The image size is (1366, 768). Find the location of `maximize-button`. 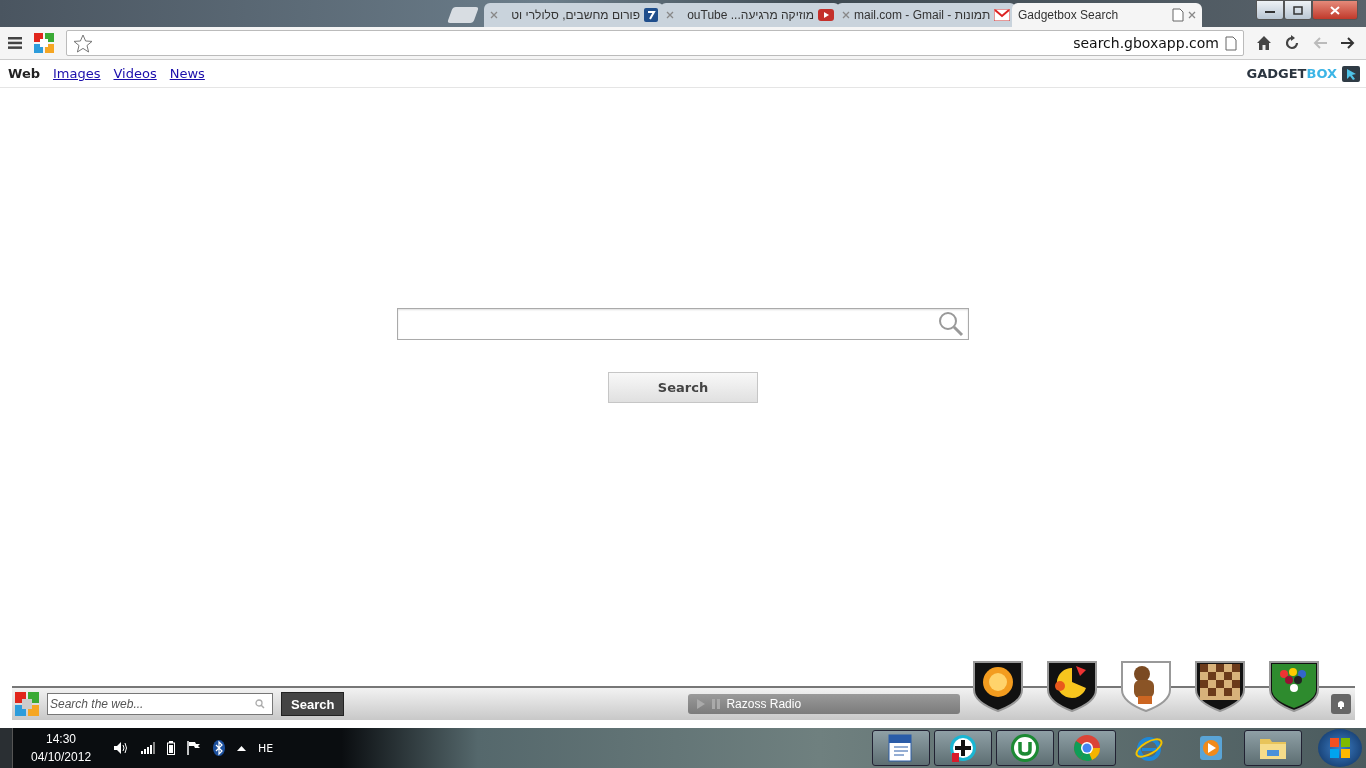

maximize-button is located at coordinates (1298, 10).